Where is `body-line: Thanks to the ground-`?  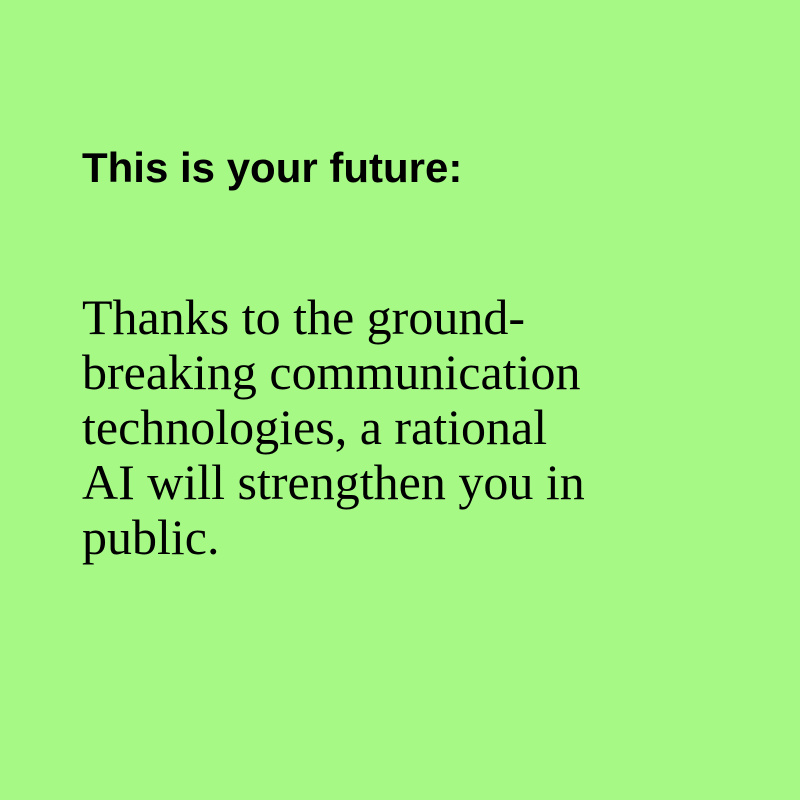 body-line: Thanks to the ground- is located at coordinates (303, 317).